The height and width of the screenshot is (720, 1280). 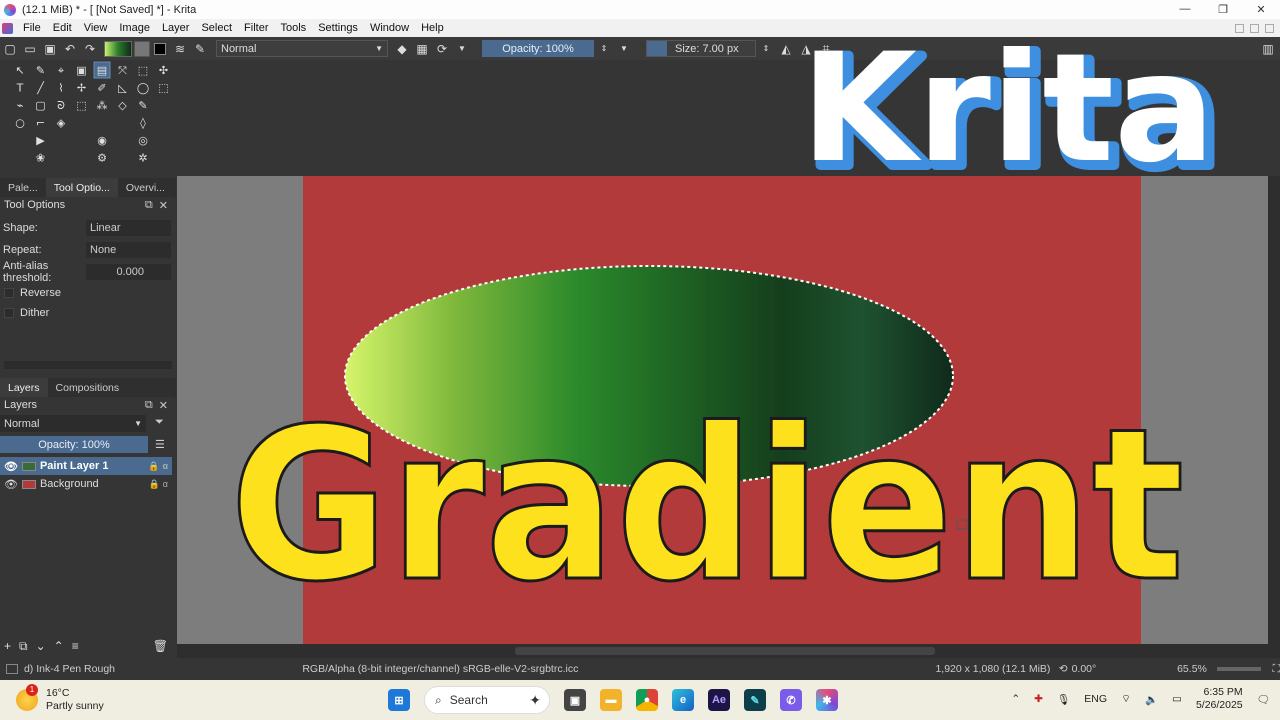 What do you see at coordinates (30, 49) in the screenshot?
I see `open-folder-icon: ▭` at bounding box center [30, 49].